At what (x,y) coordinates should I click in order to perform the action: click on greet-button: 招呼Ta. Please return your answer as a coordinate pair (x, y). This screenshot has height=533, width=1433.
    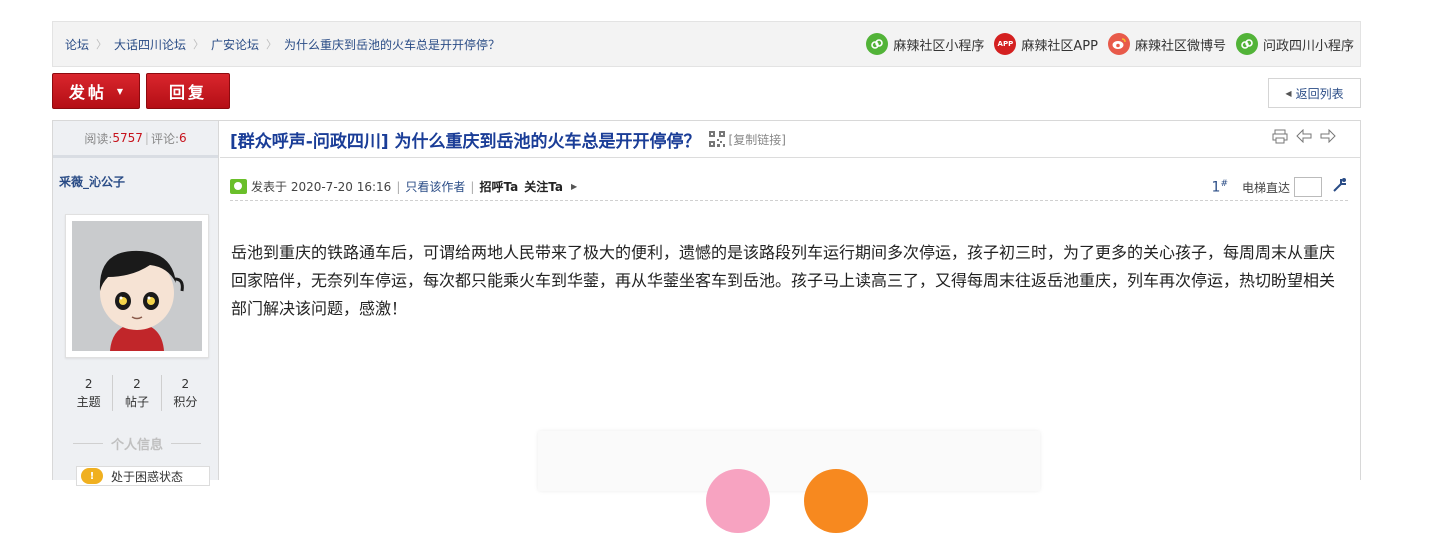
    Looking at the image, I should click on (498, 186).